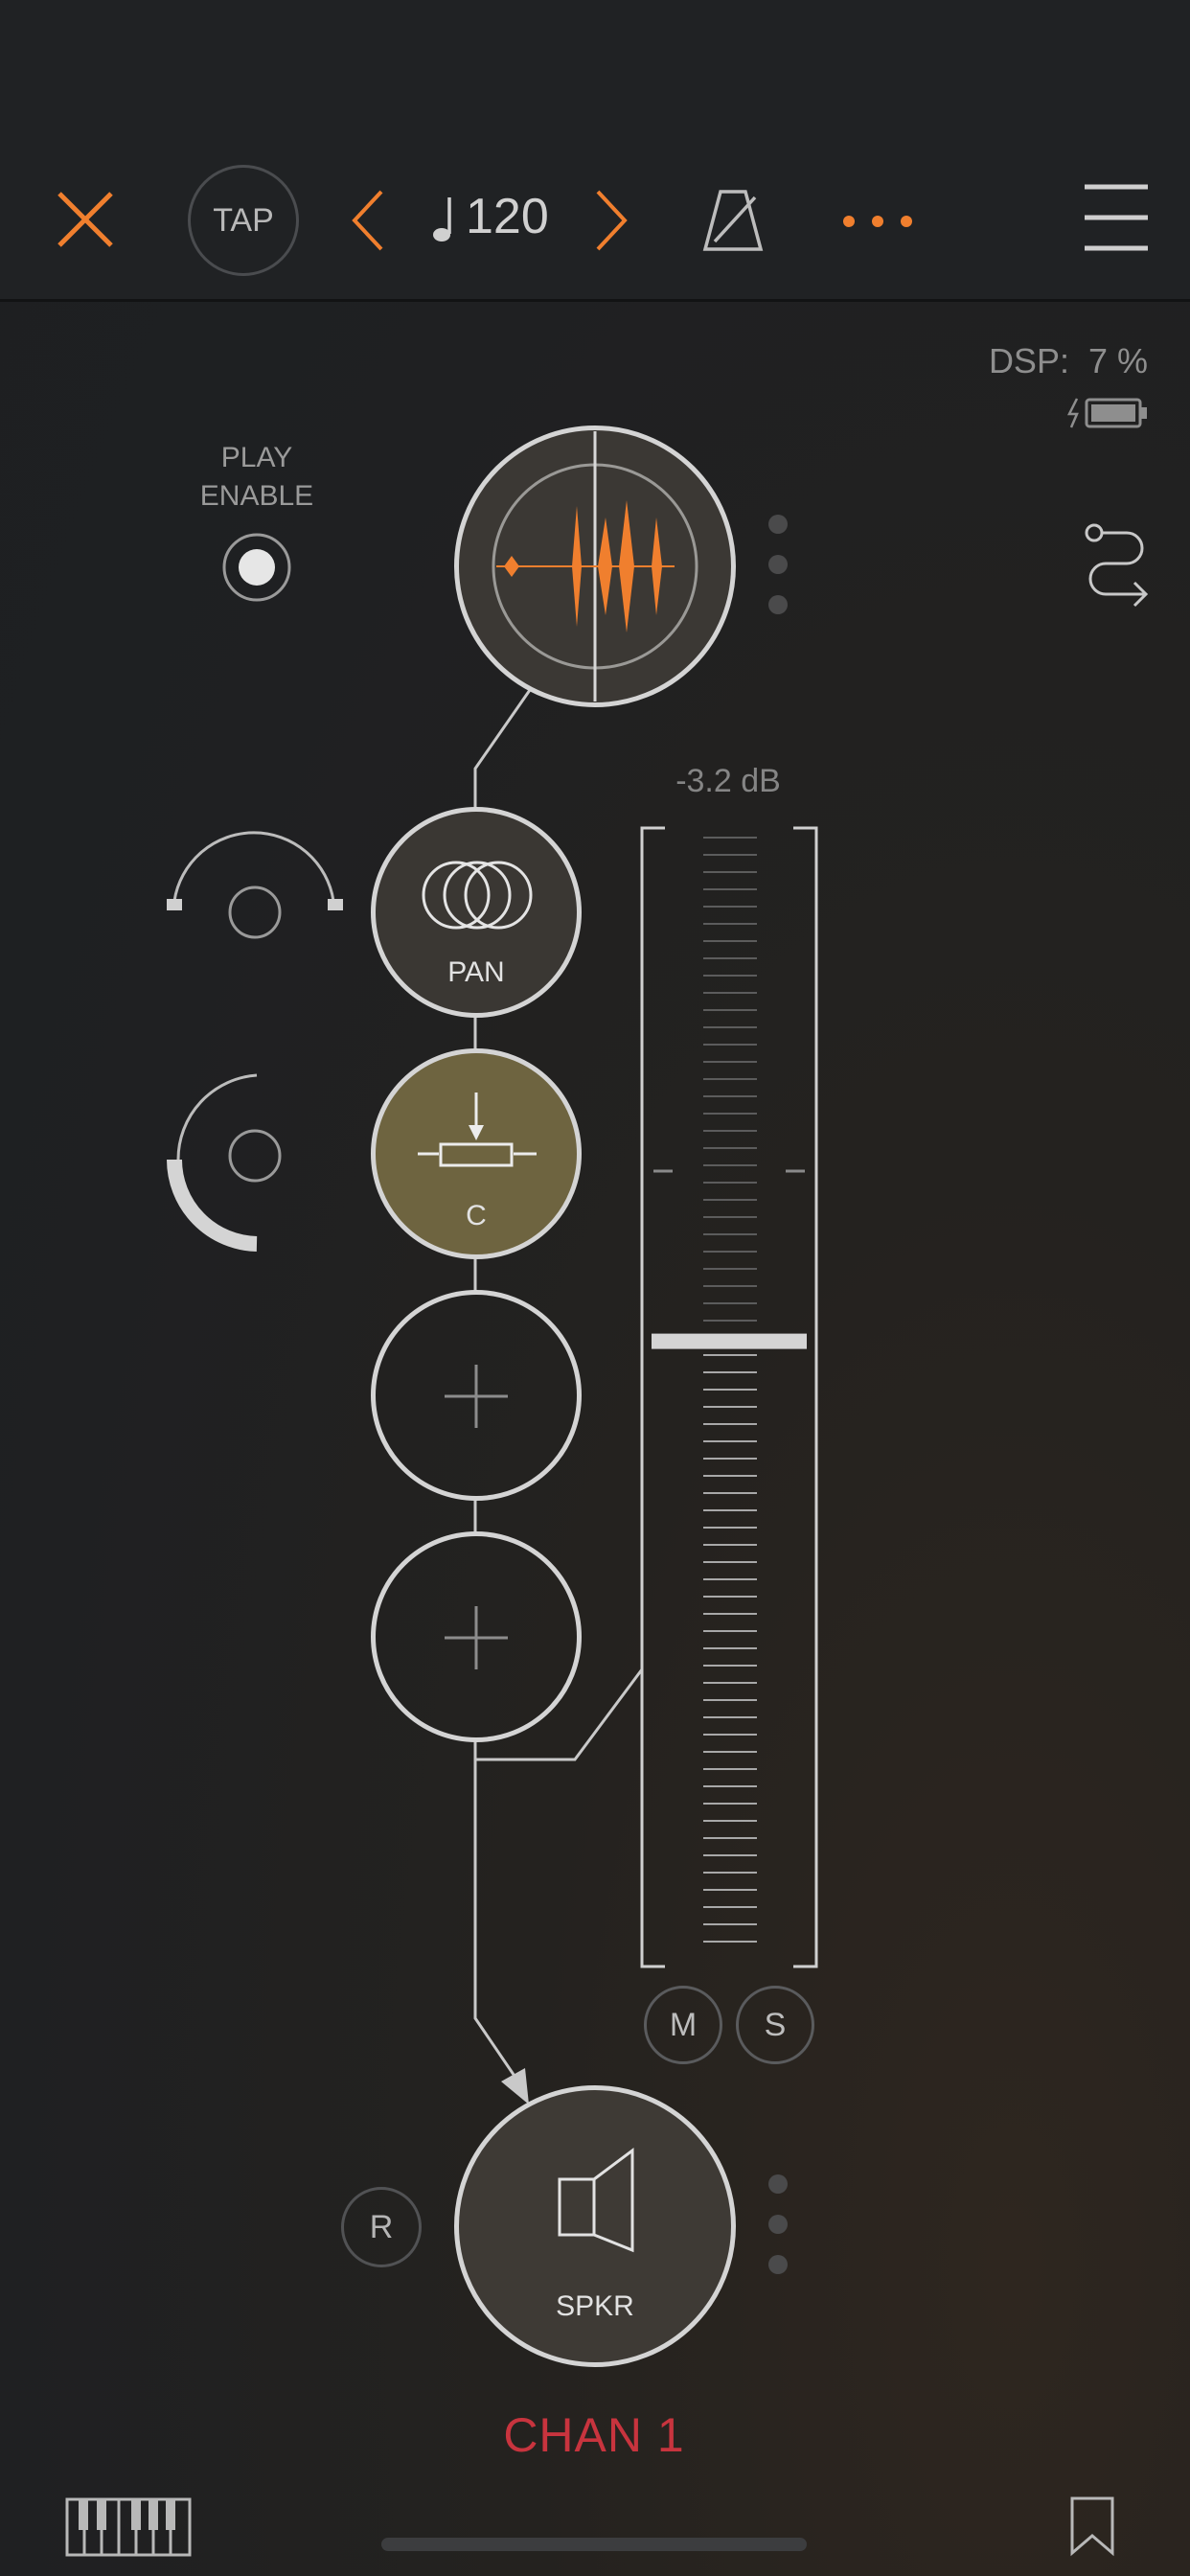 This screenshot has width=1190, height=2576. What do you see at coordinates (775, 2025) in the screenshot?
I see `solo-button: S` at bounding box center [775, 2025].